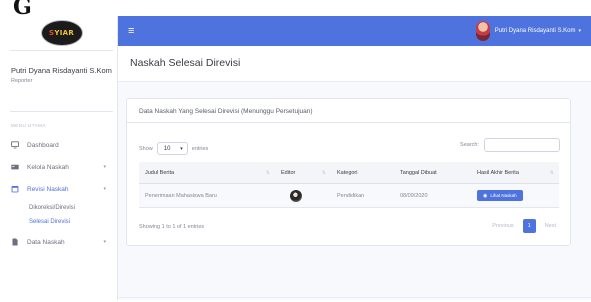 Image resolution: width=591 pixels, height=302 pixels. Describe the element at coordinates (61, 145) in the screenshot. I see `sidebar-item-dashboard: Dashboard` at that location.